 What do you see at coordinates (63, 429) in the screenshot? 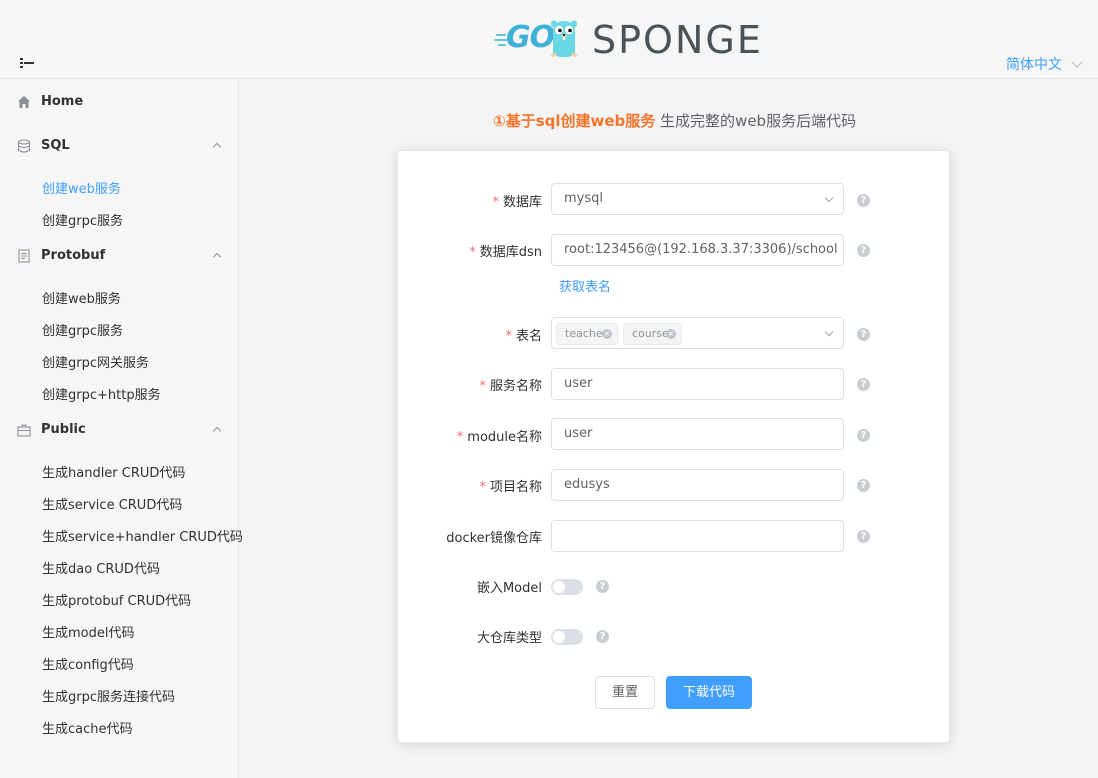
I see `sidebar-group-label: Public` at bounding box center [63, 429].